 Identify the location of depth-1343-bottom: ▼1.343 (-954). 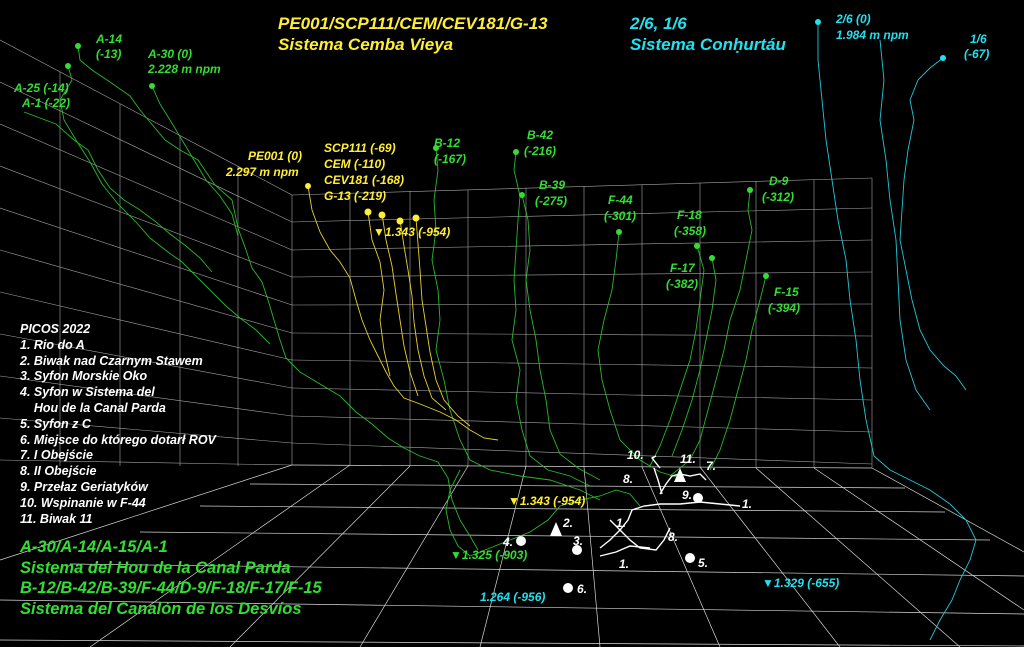
(547, 501).